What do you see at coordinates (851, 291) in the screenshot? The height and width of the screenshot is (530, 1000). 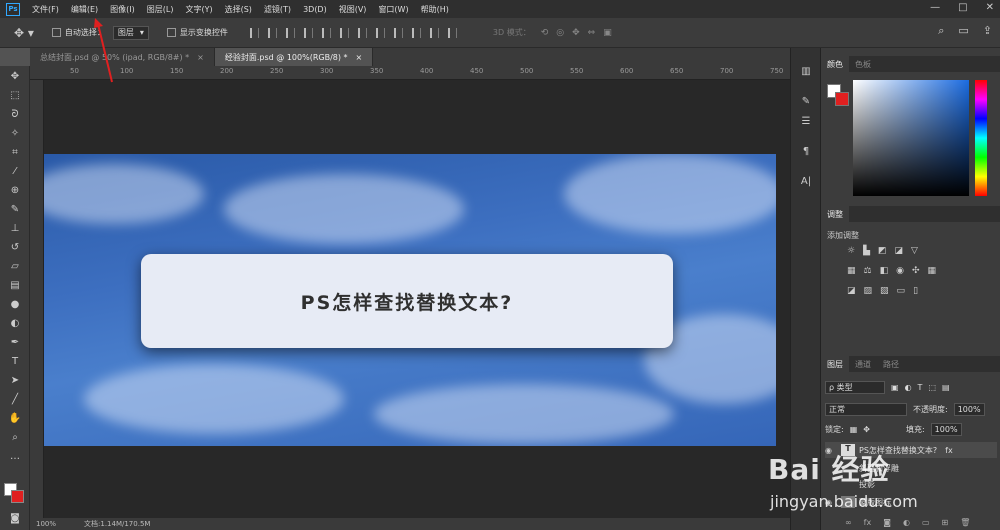 I see `invert-icon: ◪` at bounding box center [851, 291].